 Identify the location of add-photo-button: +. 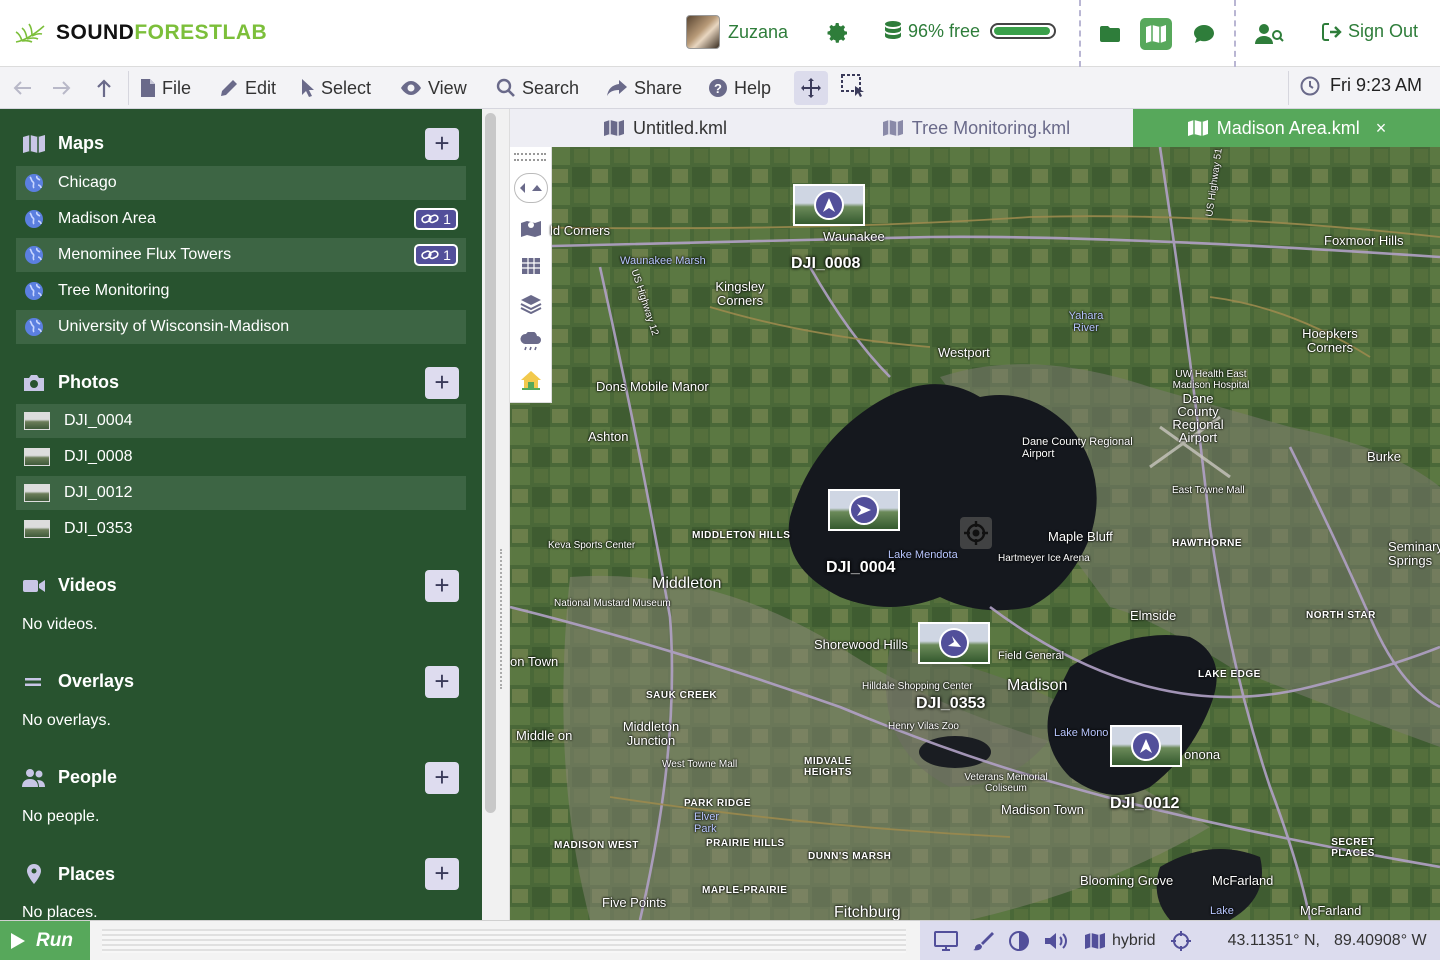
(442, 383).